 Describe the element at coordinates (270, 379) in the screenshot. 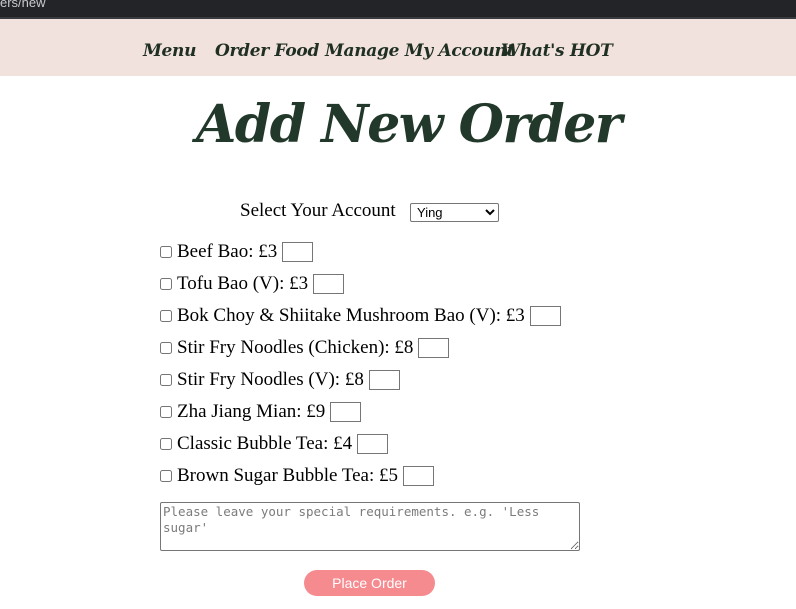

I see `item-label: Stir Fry Noodles (V): £8` at that location.